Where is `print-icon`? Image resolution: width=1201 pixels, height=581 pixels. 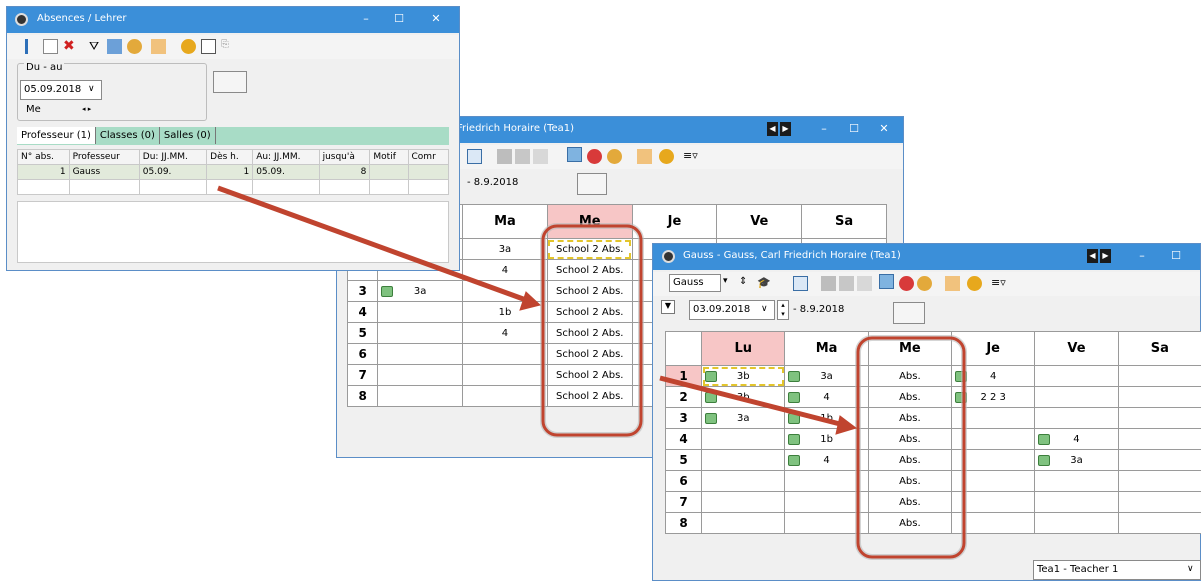
print-icon is located at coordinates (828, 283).